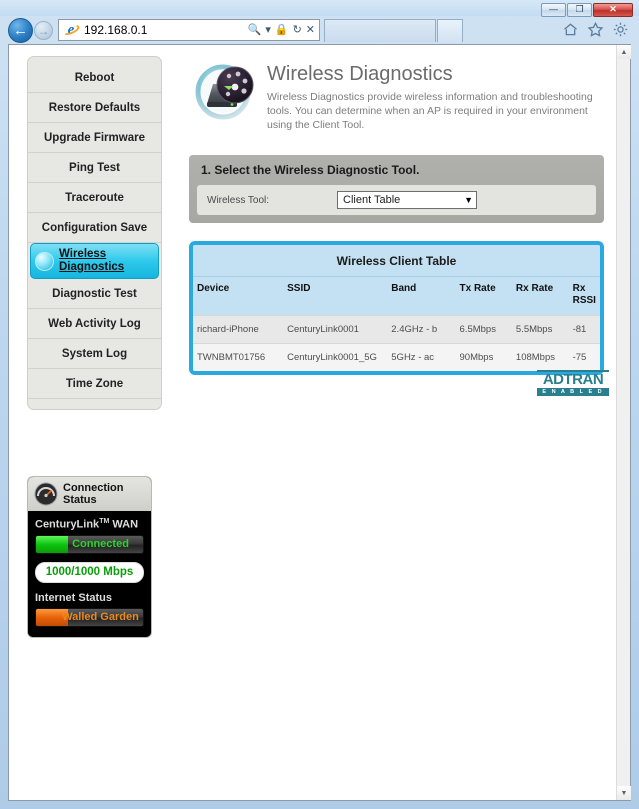 The height and width of the screenshot is (809, 639). What do you see at coordinates (46, 494) in the screenshot?
I see `speedometer-gauge-icon` at bounding box center [46, 494].